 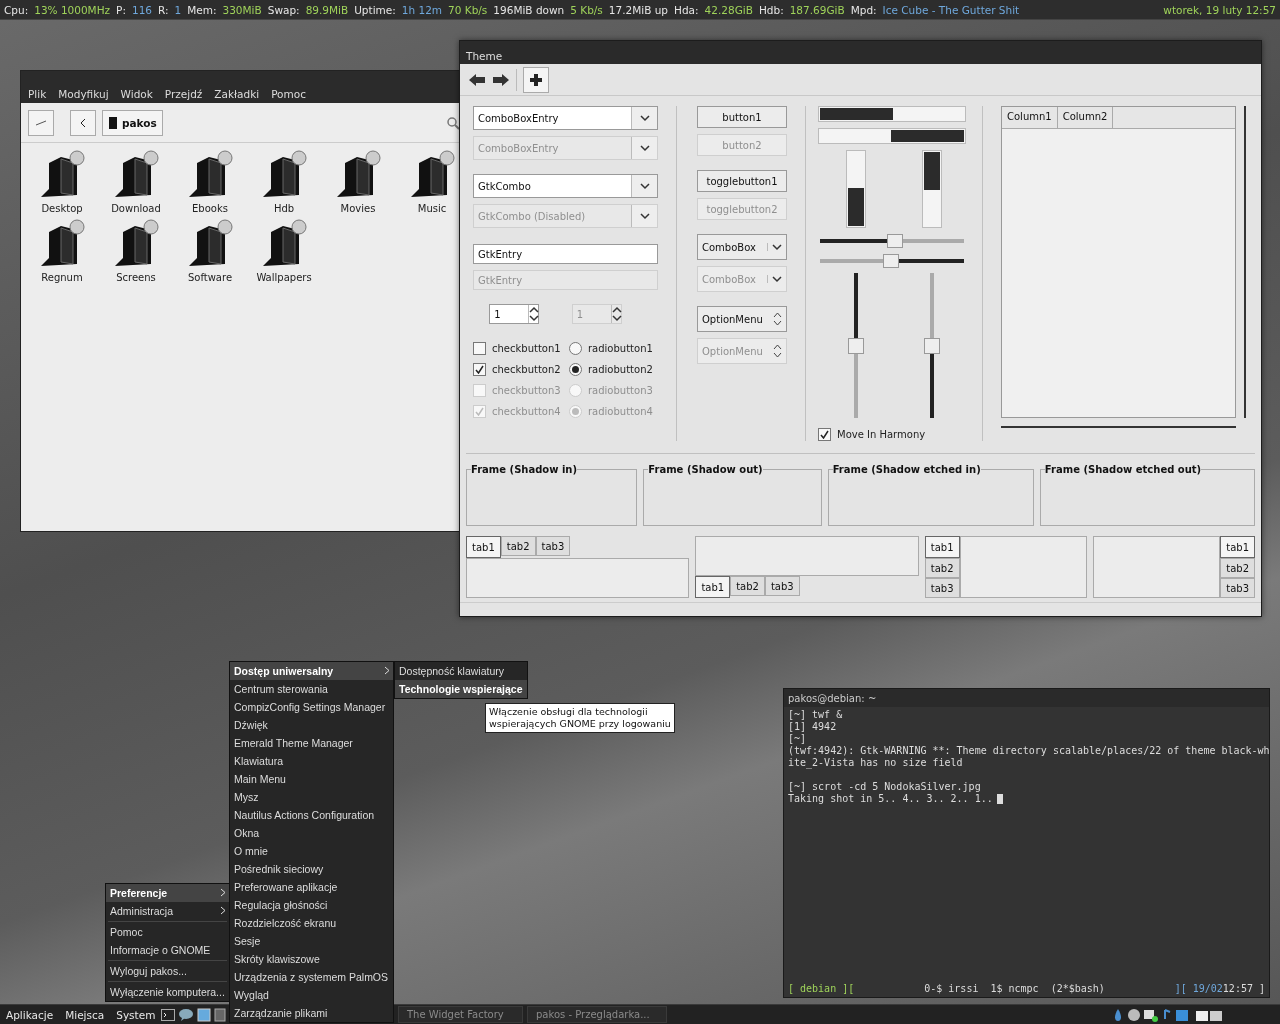 What do you see at coordinates (742, 181) in the screenshot?
I see `push-button: togglebutton1` at bounding box center [742, 181].